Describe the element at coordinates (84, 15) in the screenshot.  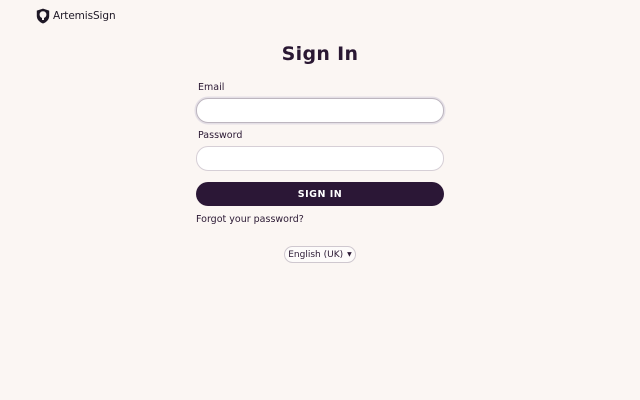
I see `brand-name: ArtemisSign` at that location.